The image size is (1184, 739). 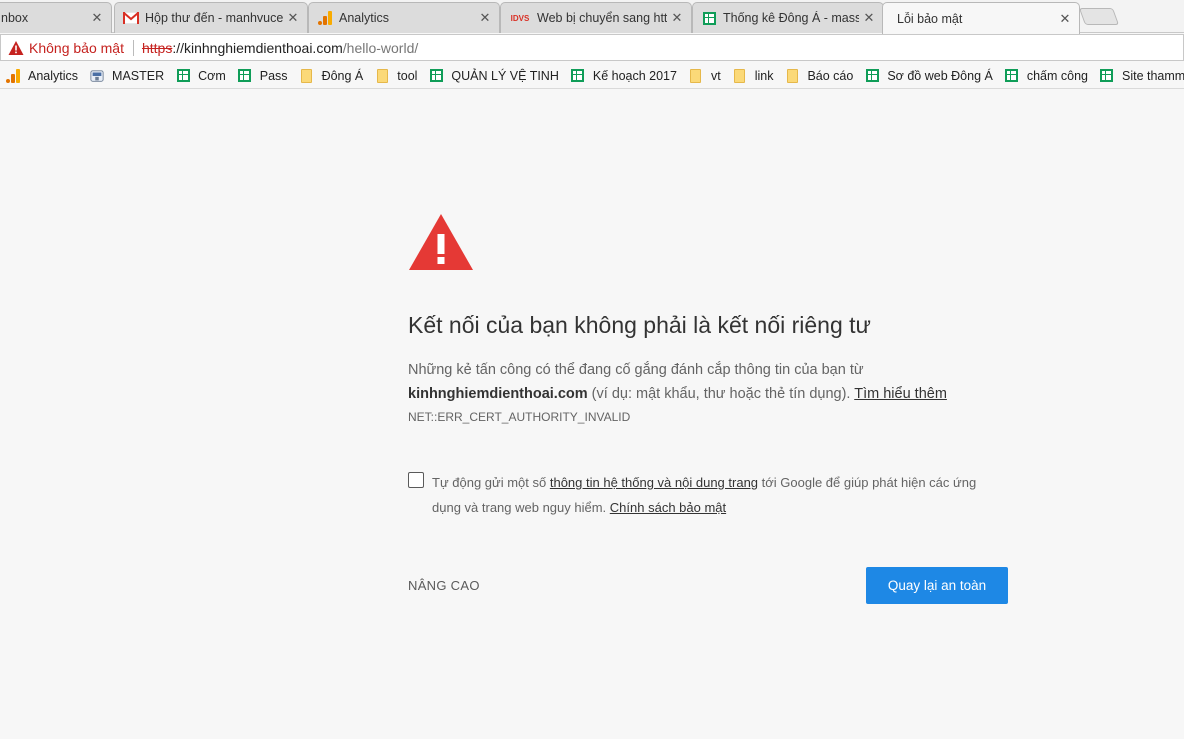 I want to click on explanation-host: kinhnghiemdienthoai.com, so click(x=498, y=394).